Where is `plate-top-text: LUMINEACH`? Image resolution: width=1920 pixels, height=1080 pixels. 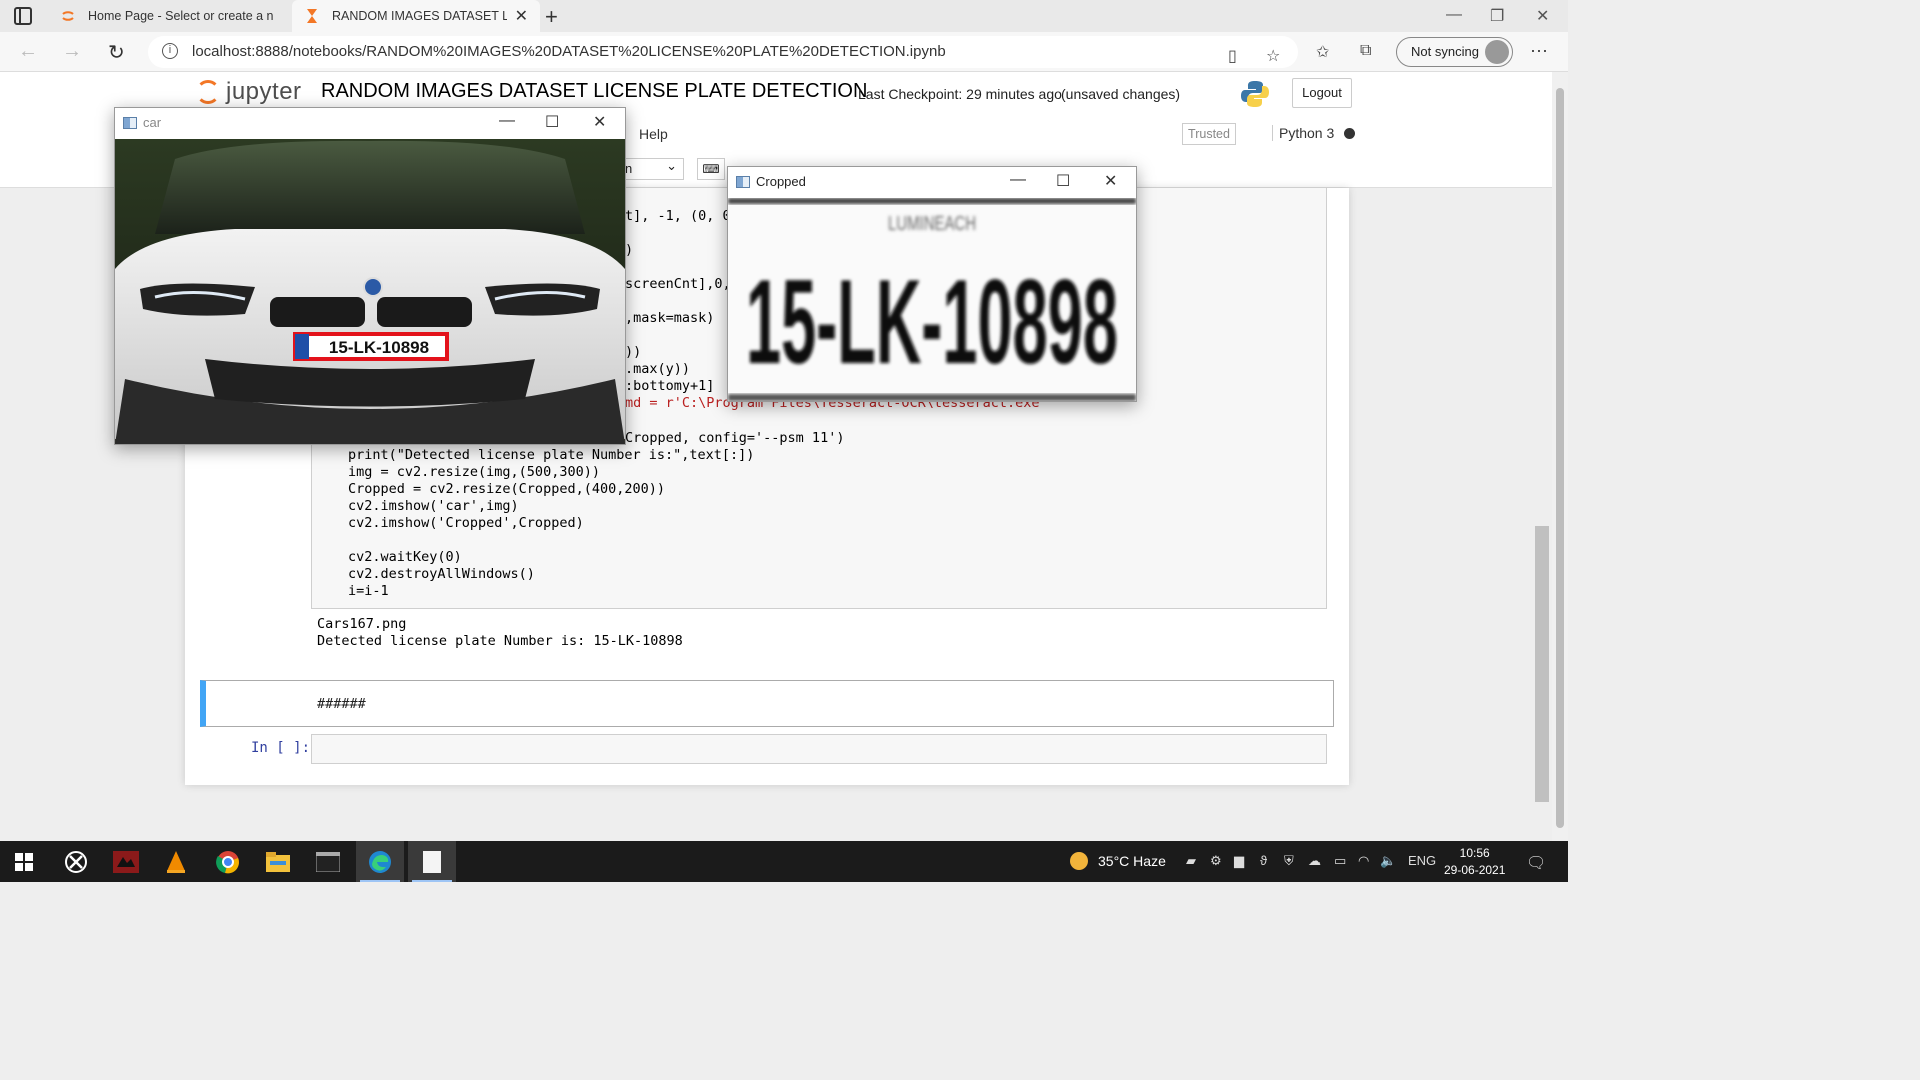
plate-top-text: LUMINEACH is located at coordinates (932, 224).